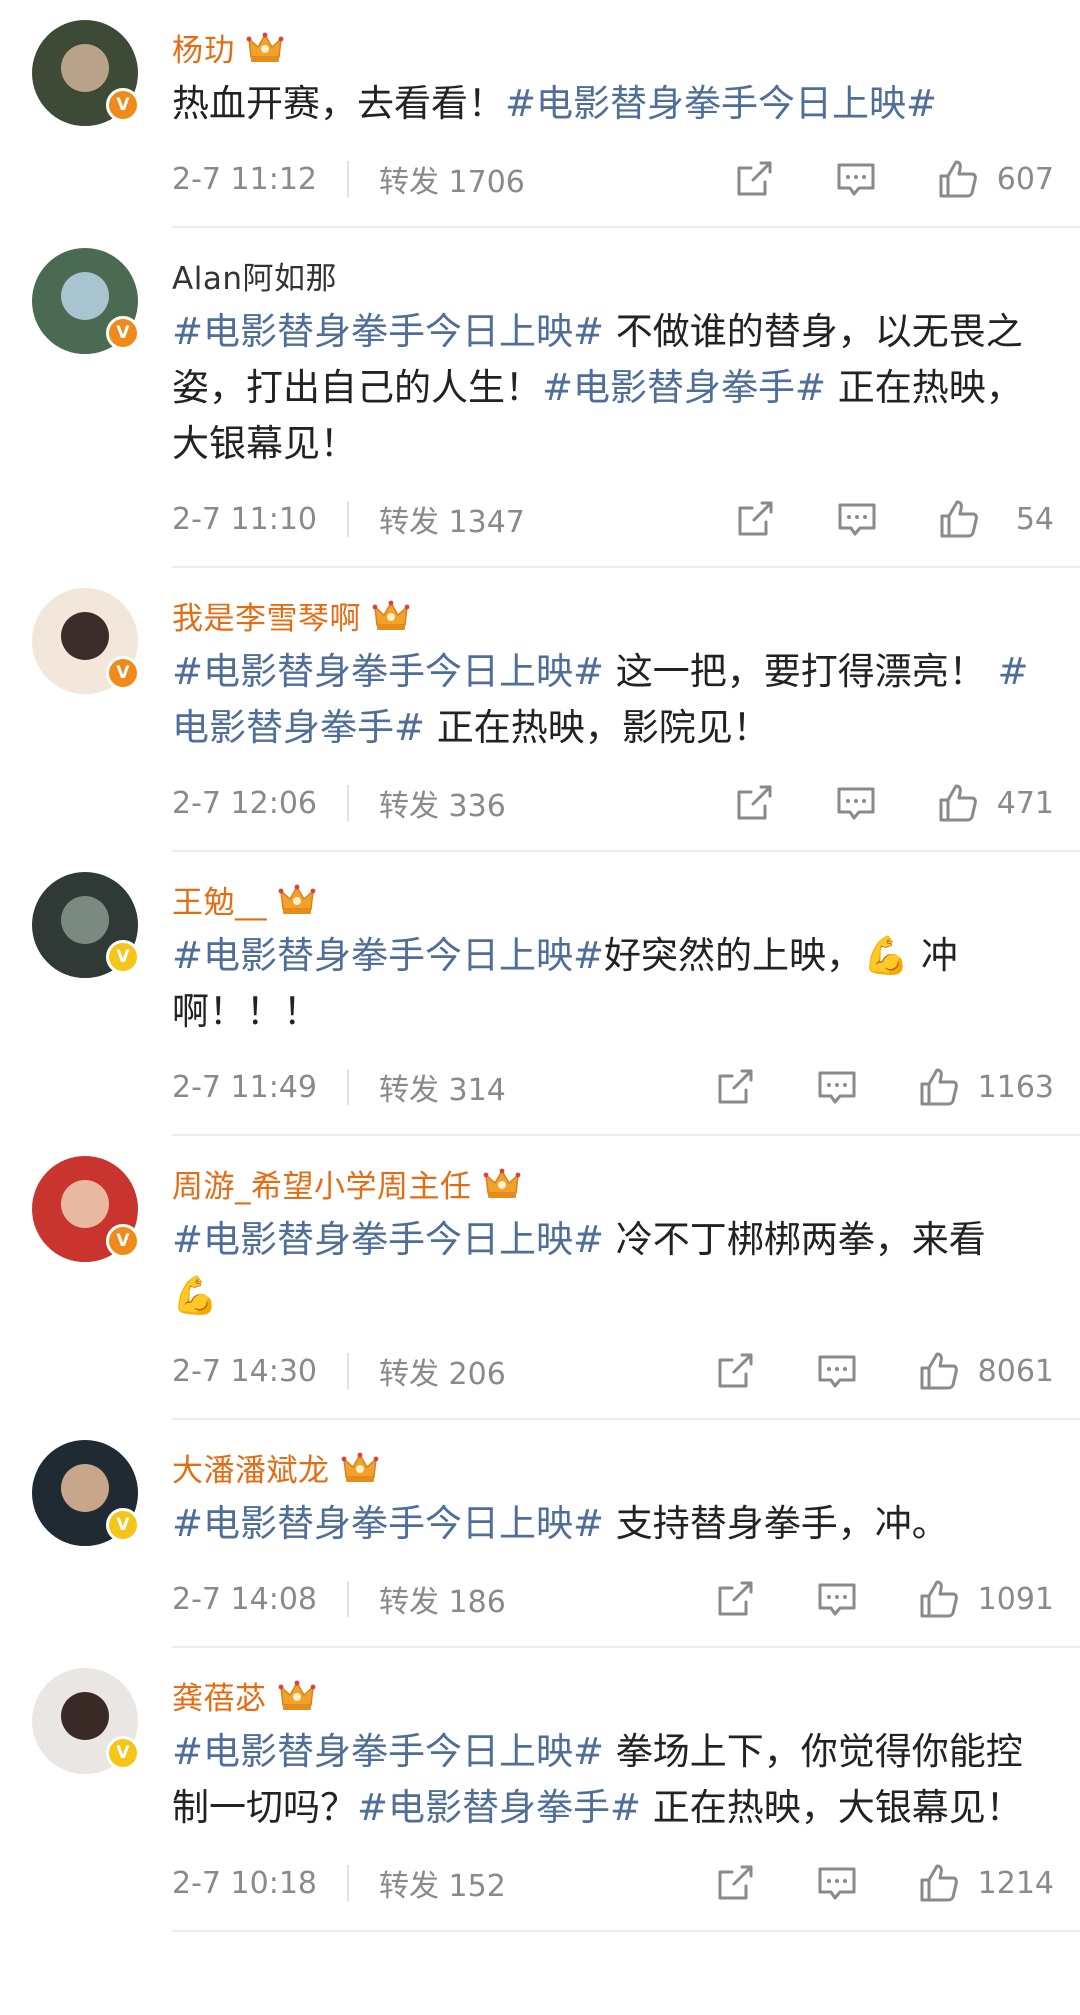  Describe the element at coordinates (776, 1523) in the screenshot. I see `content-text: 支持替身拳手，冲。` at that location.